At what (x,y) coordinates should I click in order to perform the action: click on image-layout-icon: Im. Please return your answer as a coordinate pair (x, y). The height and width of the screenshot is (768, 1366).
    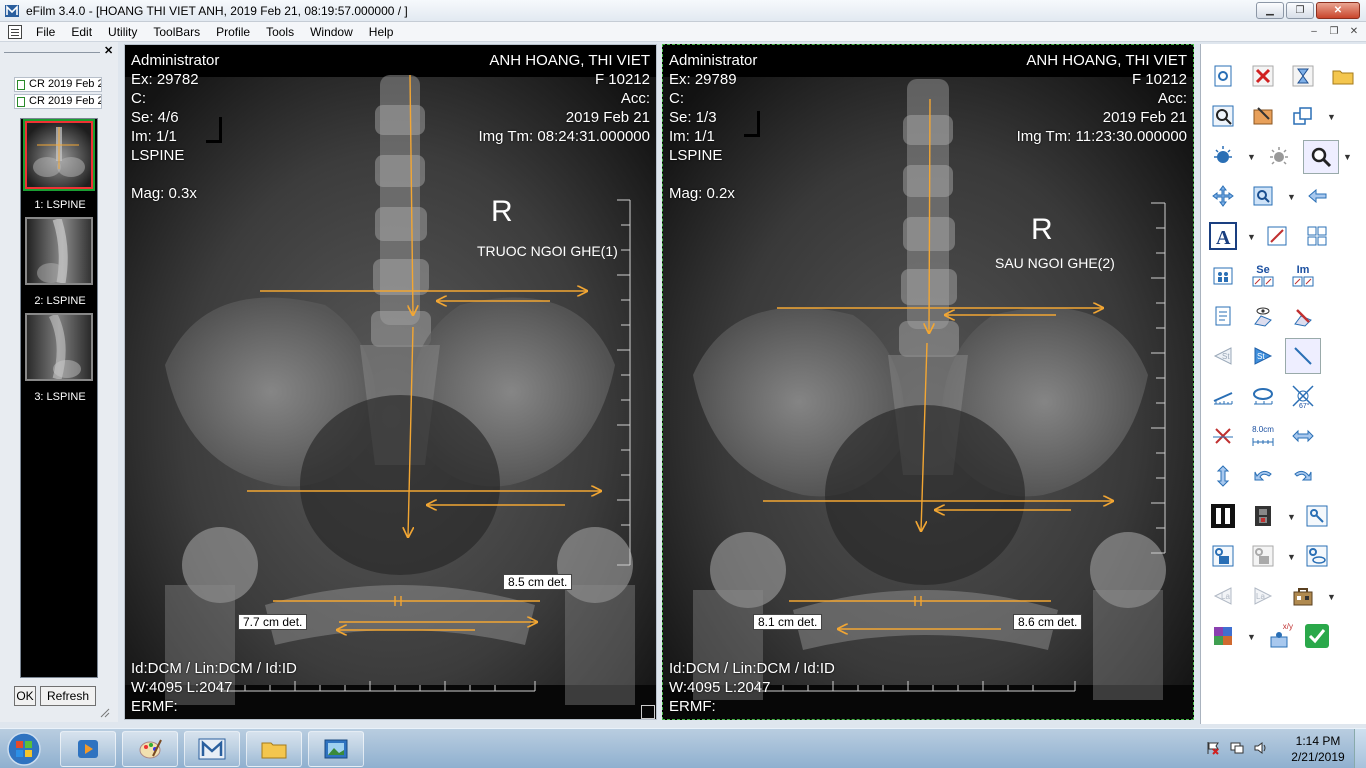
    Looking at the image, I should click on (1303, 276).